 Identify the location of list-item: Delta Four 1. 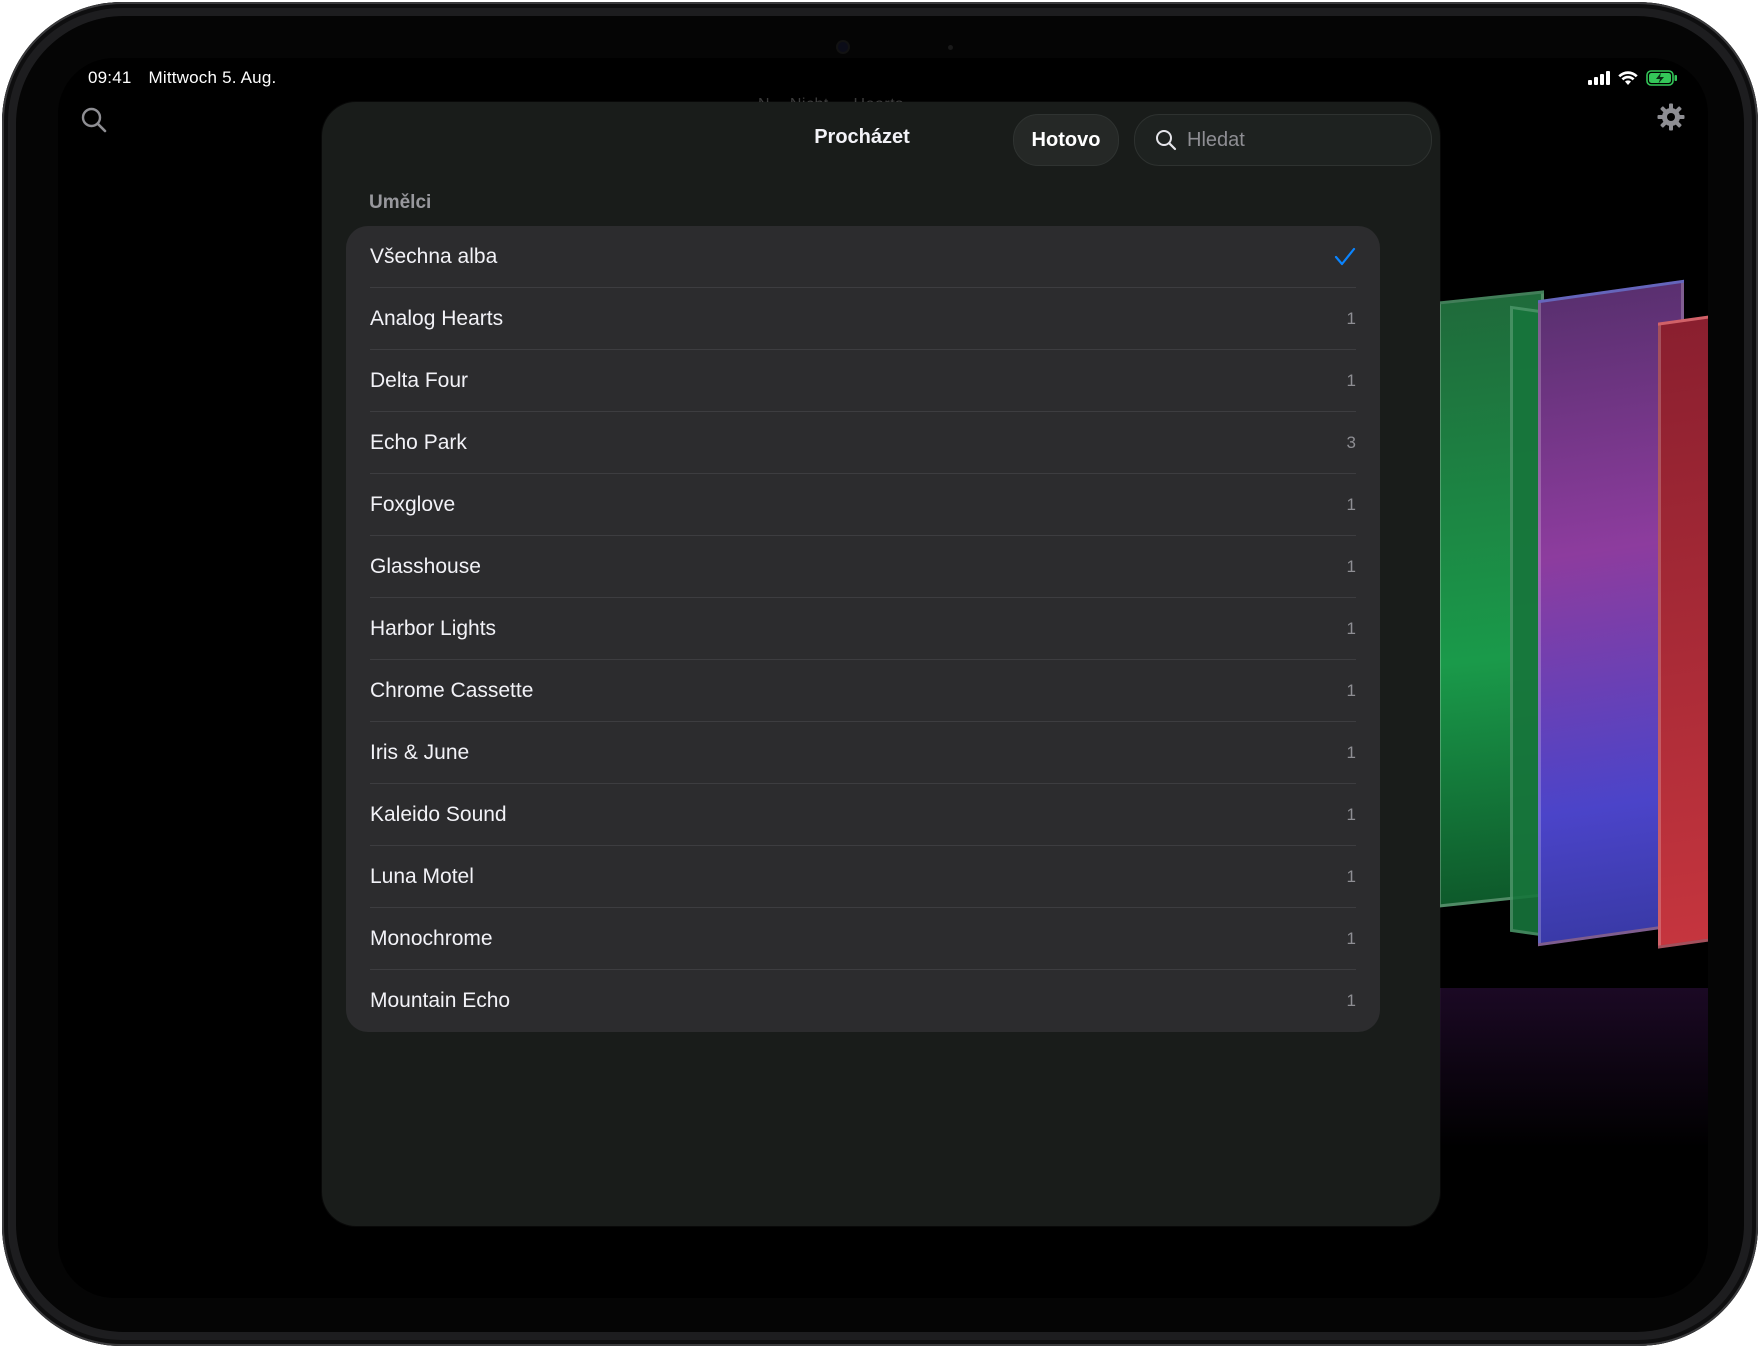
(863, 381).